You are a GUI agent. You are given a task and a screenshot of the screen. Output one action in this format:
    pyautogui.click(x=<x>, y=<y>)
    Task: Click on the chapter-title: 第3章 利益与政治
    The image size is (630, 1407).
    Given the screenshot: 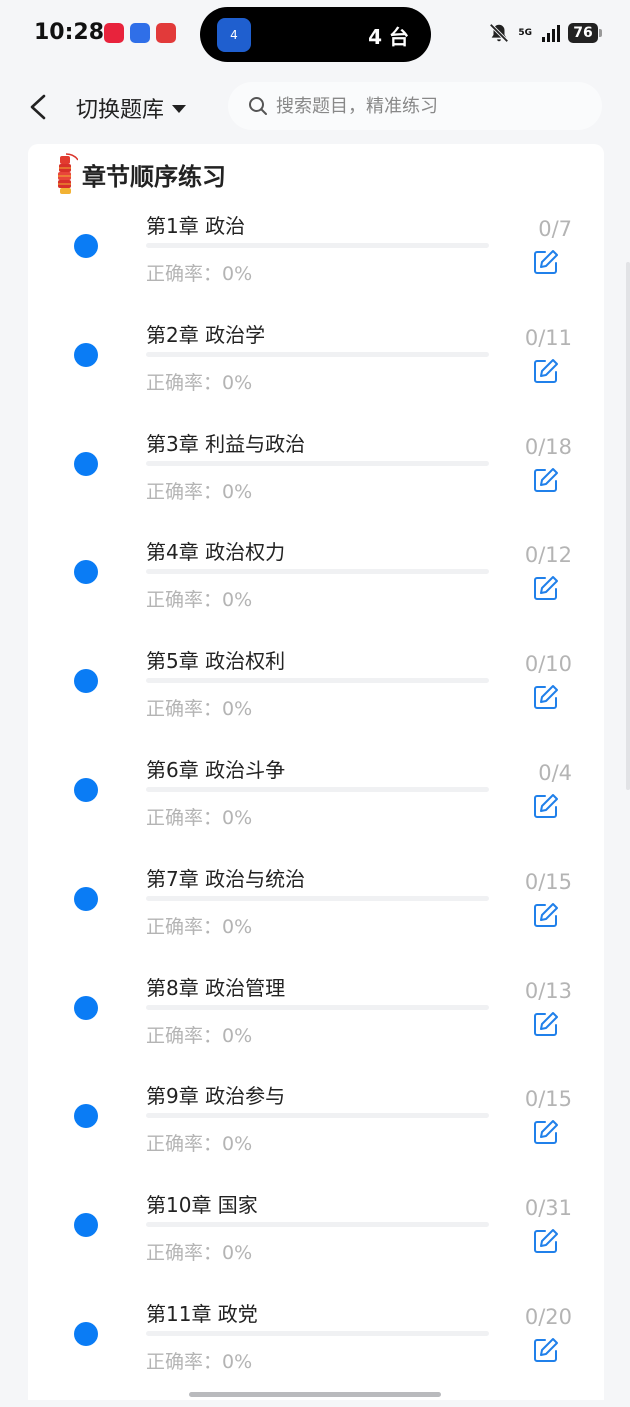 What is the action you would take?
    pyautogui.click(x=226, y=443)
    